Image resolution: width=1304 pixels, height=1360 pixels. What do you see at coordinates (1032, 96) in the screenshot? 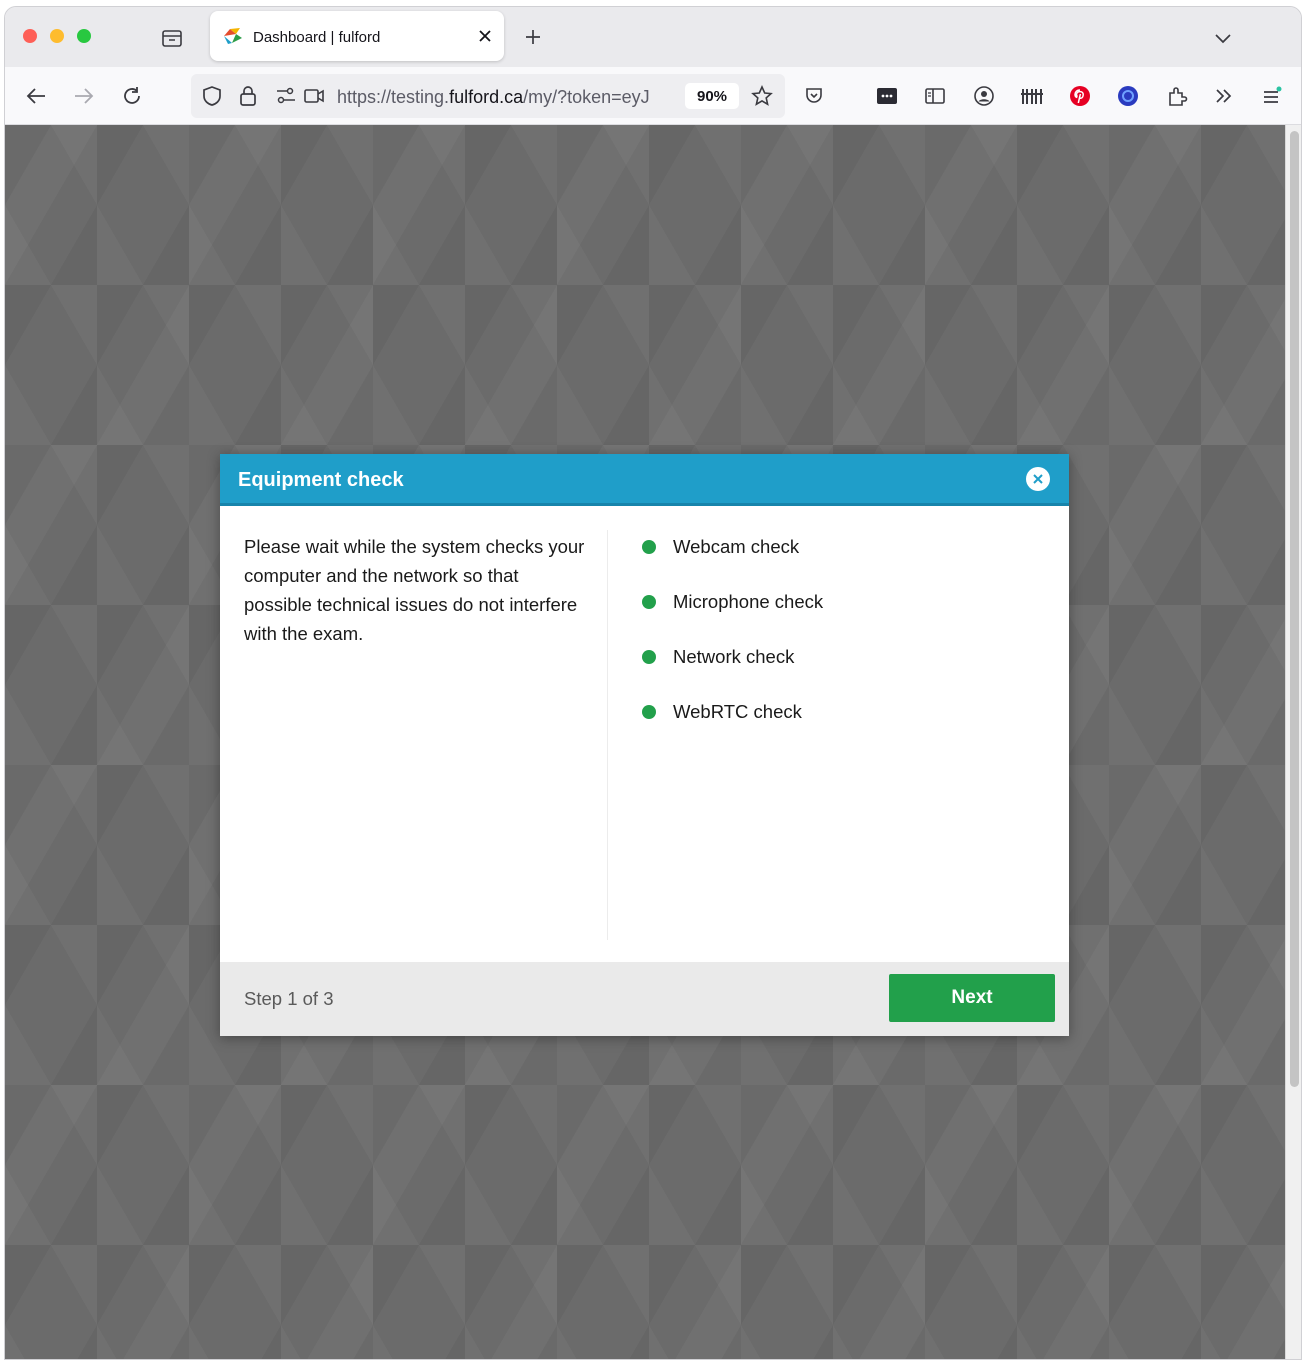
I see `library-icon` at bounding box center [1032, 96].